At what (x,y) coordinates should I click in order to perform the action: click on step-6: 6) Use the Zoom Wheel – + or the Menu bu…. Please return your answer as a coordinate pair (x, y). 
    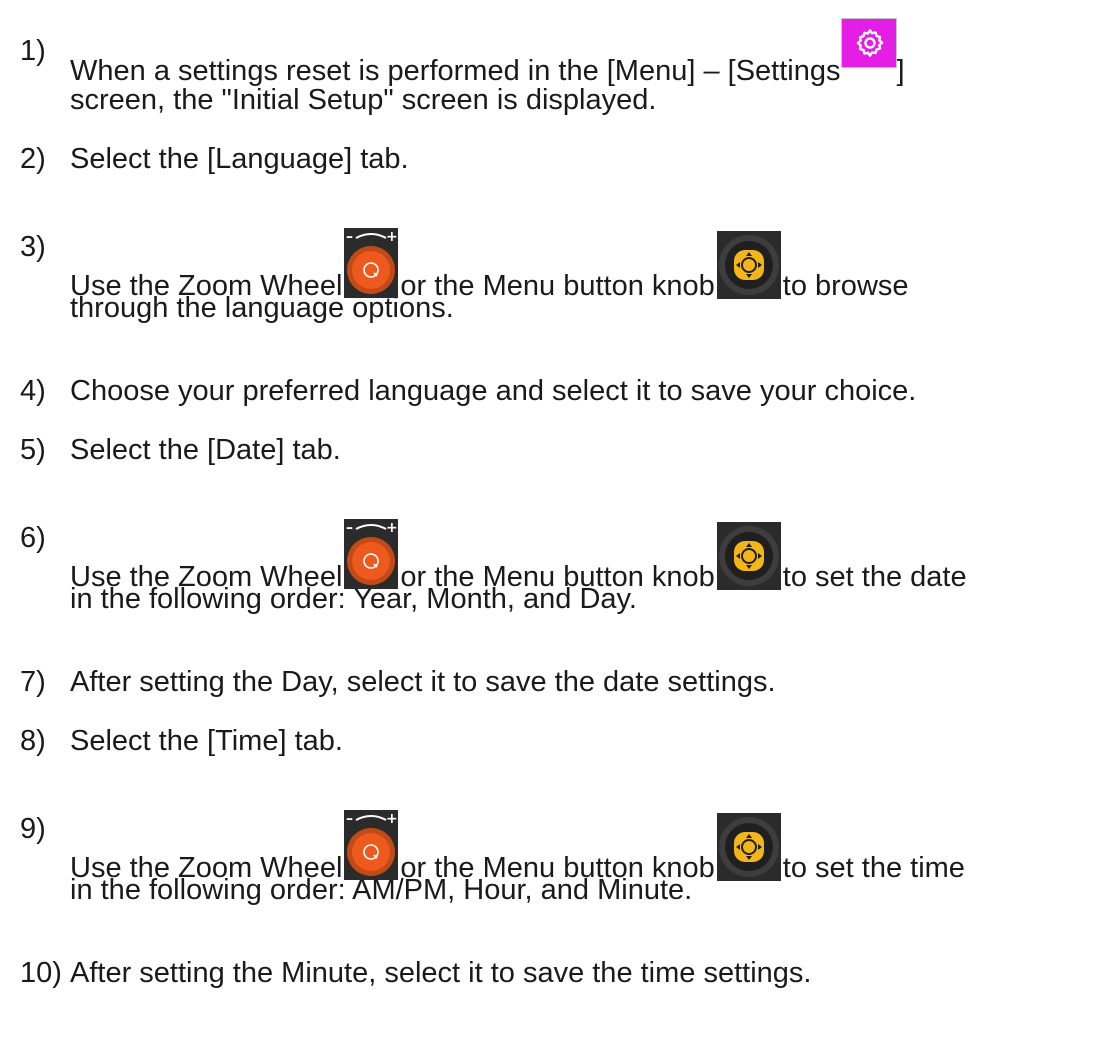
    Looking at the image, I should click on (562, 567).